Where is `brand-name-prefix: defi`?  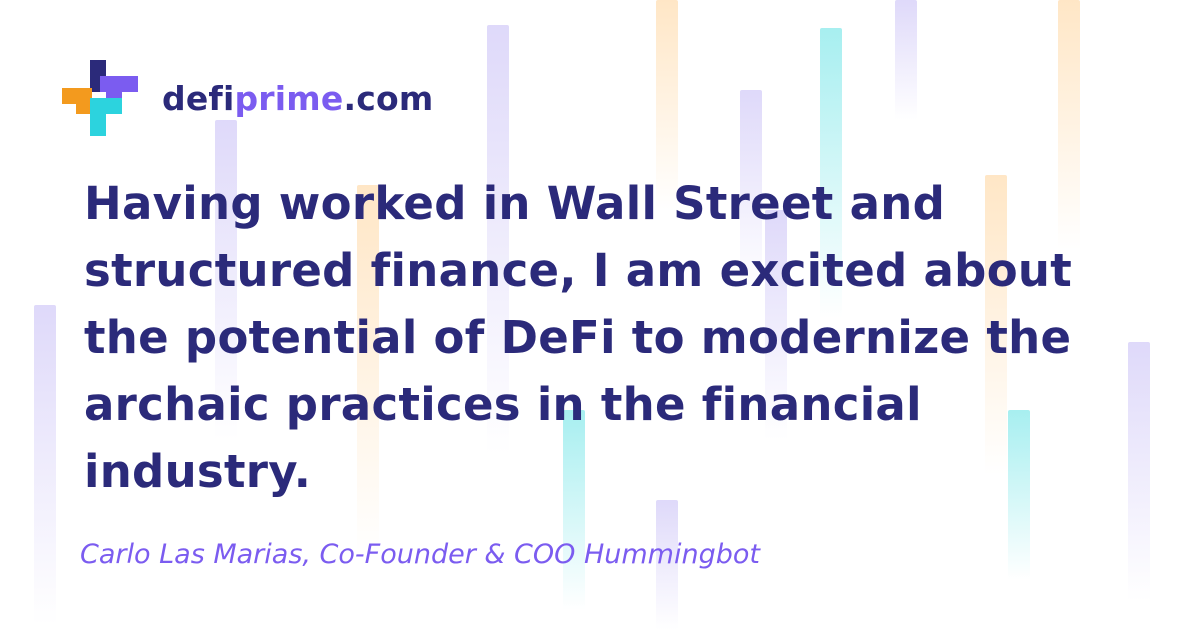
brand-name-prefix: defi is located at coordinates (198, 98).